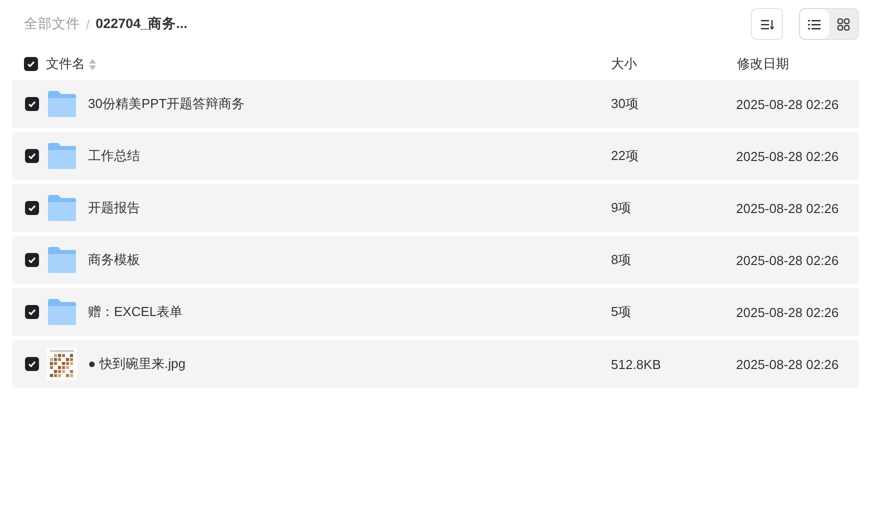 This screenshot has width=874, height=514. What do you see at coordinates (435, 312) in the screenshot?
I see `file-row: 赠：EXCEL表单 5项 2025-08-28 02:26` at bounding box center [435, 312].